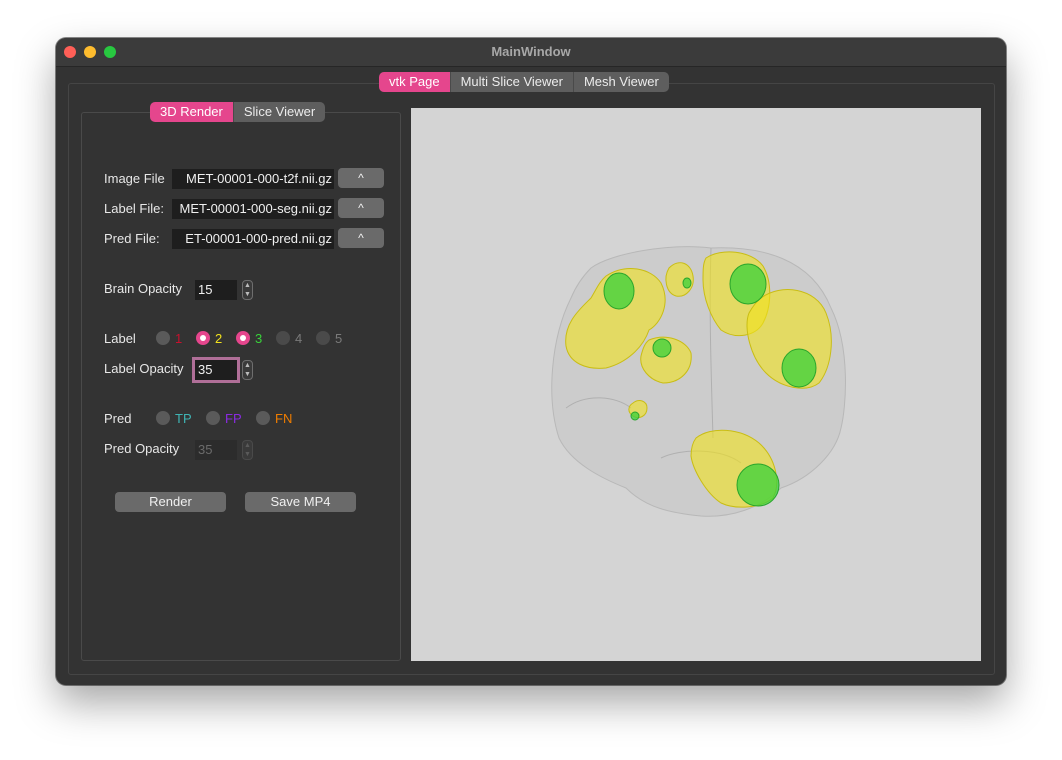 The width and height of the screenshot is (1062, 760). Describe the element at coordinates (143, 288) in the screenshot. I see `brain-opacity-label: Brain Opacity` at that location.